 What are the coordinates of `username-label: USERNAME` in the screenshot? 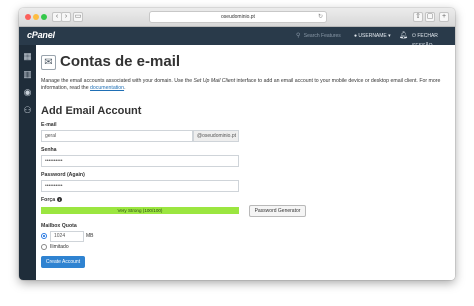 It's located at (372, 36).